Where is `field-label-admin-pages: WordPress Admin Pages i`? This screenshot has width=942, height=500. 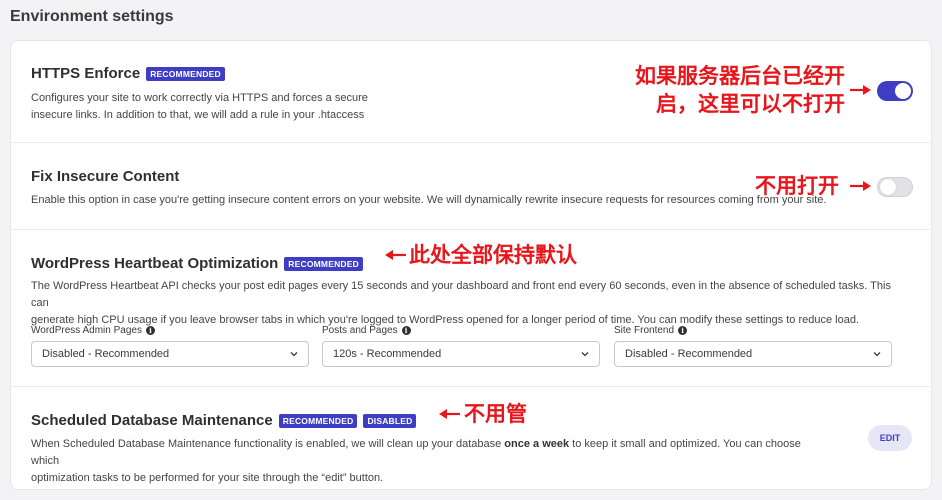 field-label-admin-pages: WordPress Admin Pages i is located at coordinates (93, 330).